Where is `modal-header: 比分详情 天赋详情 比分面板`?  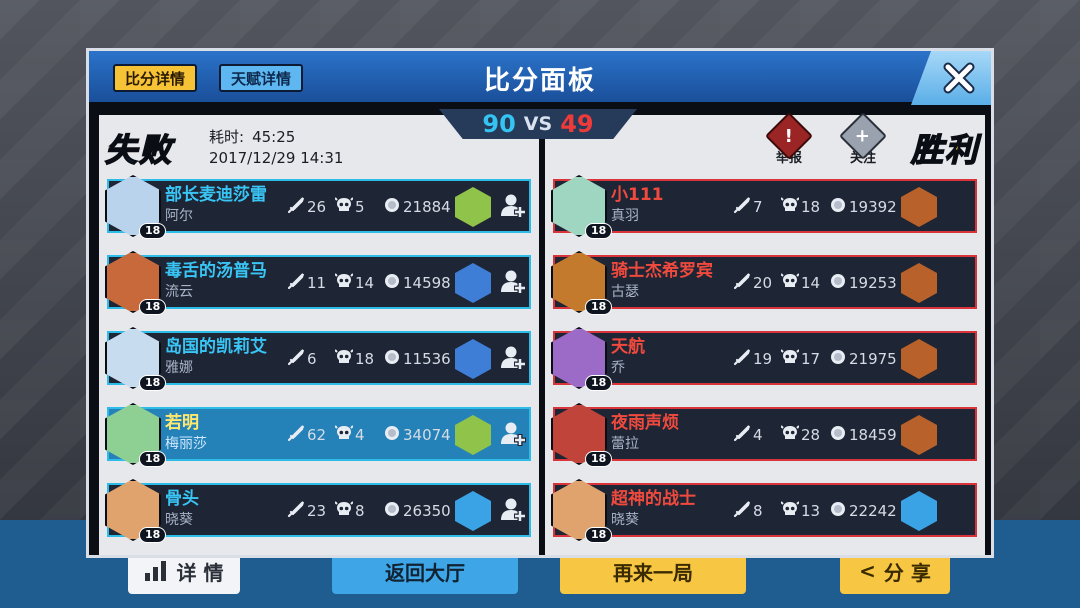 modal-header: 比分详情 天赋详情 比分面板 is located at coordinates (540, 78).